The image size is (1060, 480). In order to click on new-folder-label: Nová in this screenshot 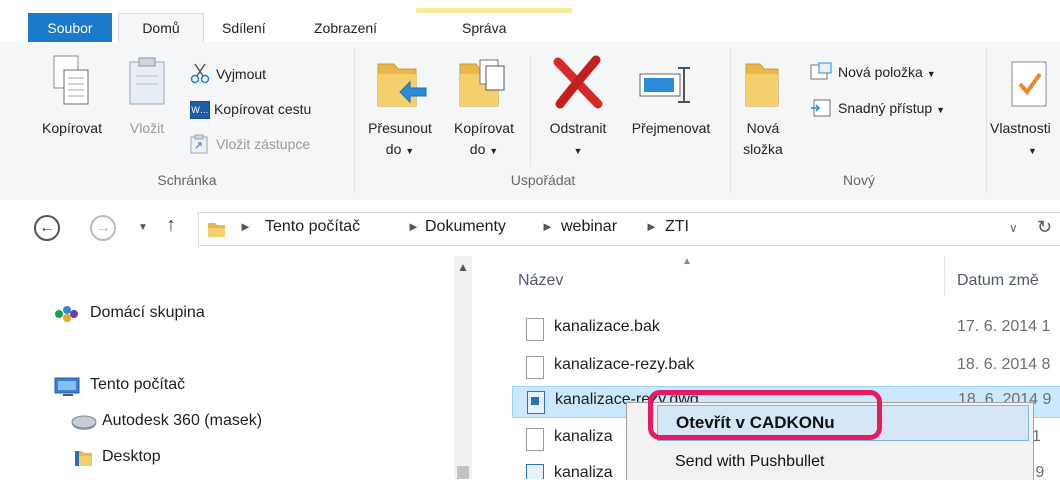, I will do `click(763, 128)`.